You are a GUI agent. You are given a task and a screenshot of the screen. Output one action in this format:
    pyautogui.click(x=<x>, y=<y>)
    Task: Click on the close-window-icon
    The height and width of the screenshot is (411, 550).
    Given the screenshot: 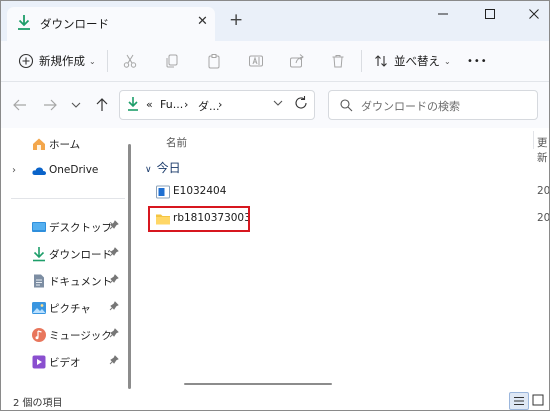 What is the action you would take?
    pyautogui.click(x=534, y=16)
    